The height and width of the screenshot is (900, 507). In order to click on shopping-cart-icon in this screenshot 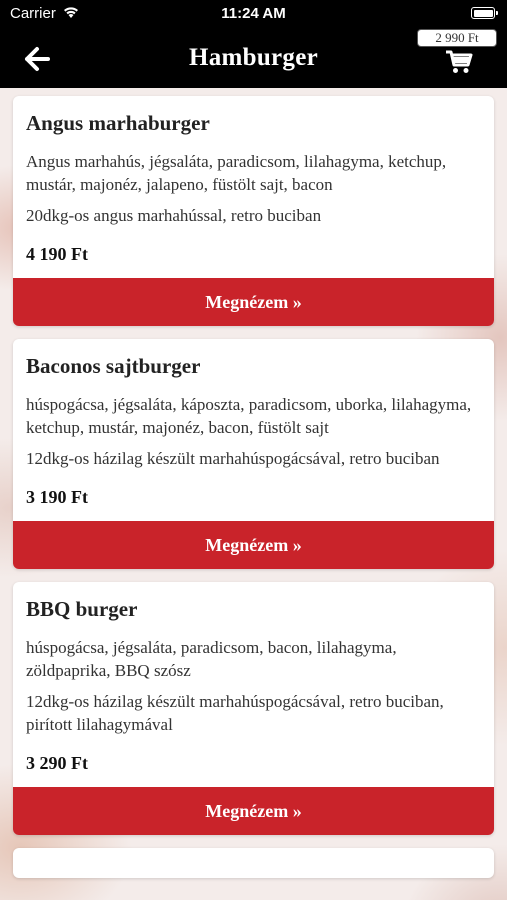, I will do `click(459, 62)`.